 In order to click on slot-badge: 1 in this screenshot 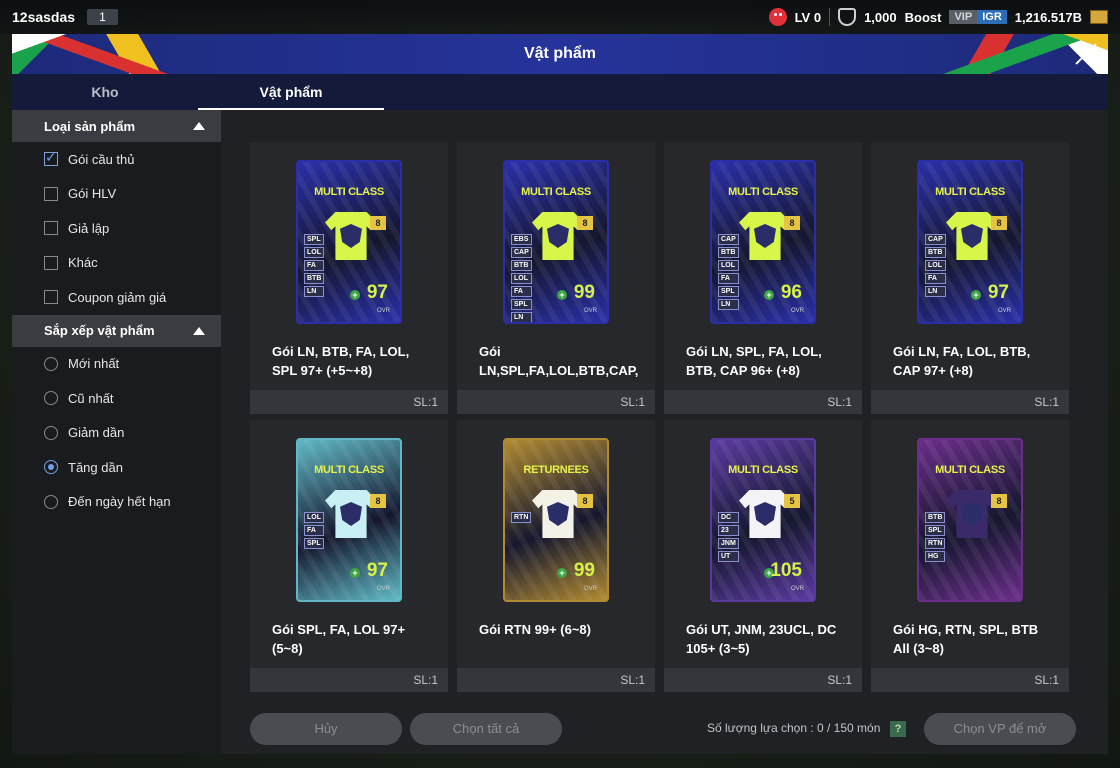, I will do `click(102, 17)`.